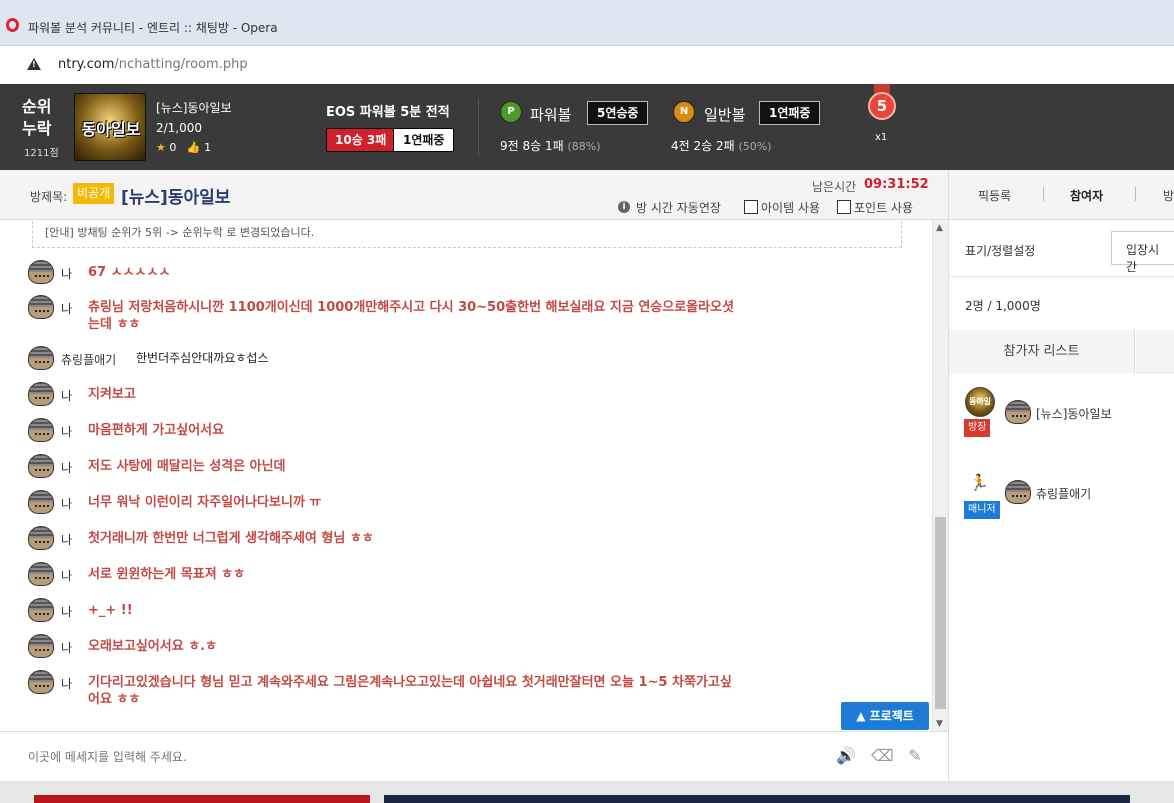 Image resolution: width=1174 pixels, height=803 pixels. What do you see at coordinates (153, 28) in the screenshot?
I see `window-title: 파워볼 분석 커뮤니티 - 엔트리 :: 채팅방 - Opera` at bounding box center [153, 28].